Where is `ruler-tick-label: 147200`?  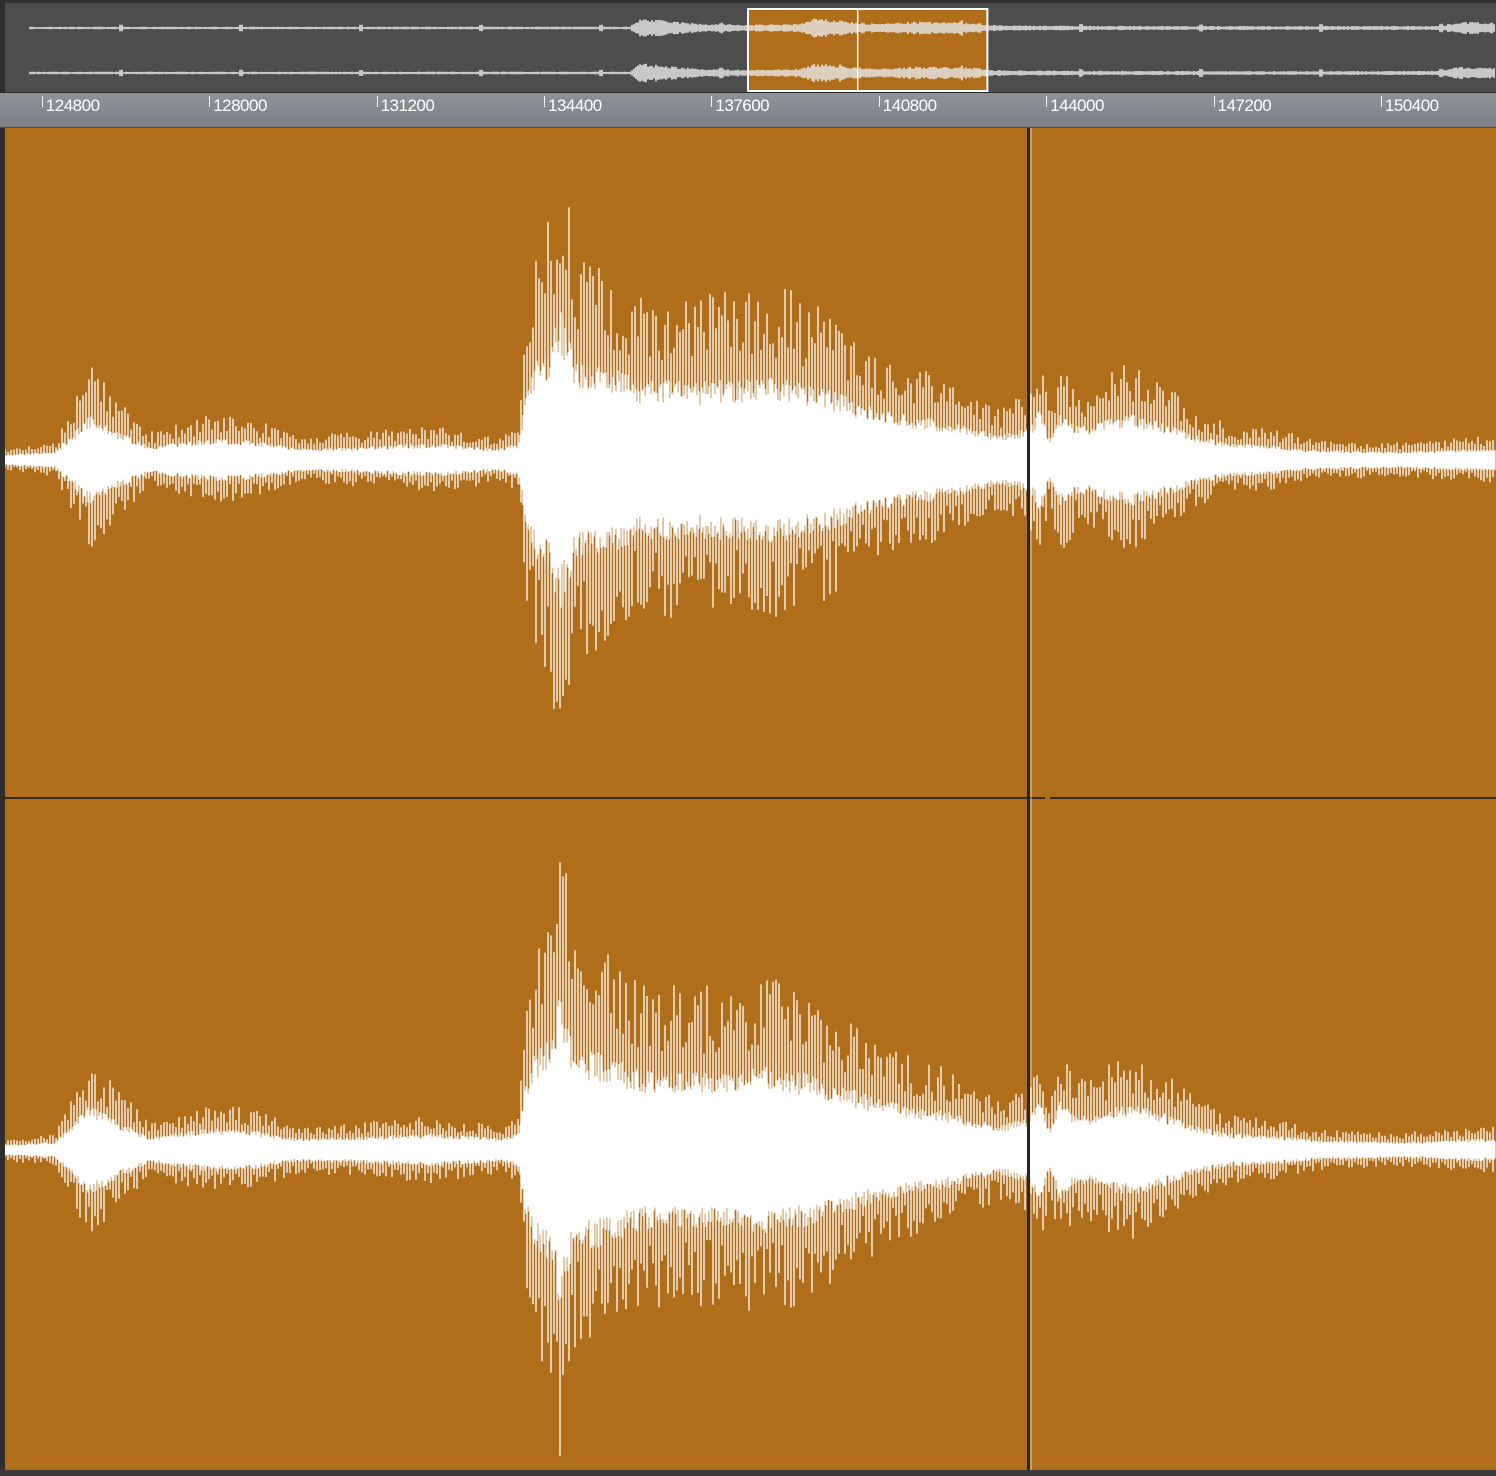
ruler-tick-label: 147200 is located at coordinates (1244, 105).